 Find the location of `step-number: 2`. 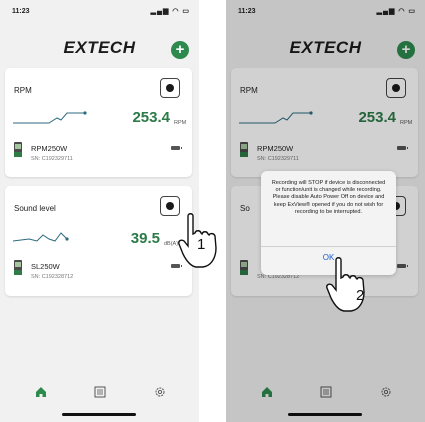

step-number: 2 is located at coordinates (360, 295).